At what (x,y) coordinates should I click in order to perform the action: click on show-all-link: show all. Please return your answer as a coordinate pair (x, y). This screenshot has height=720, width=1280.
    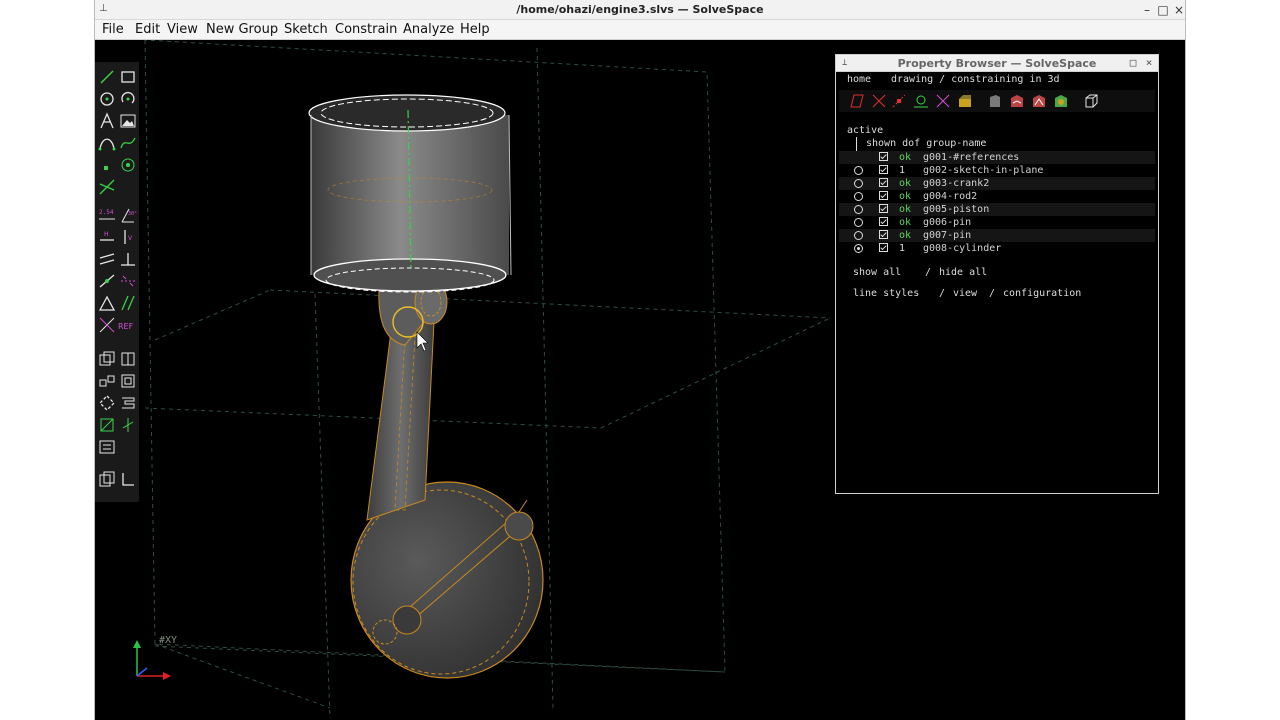
    Looking at the image, I should click on (877, 272).